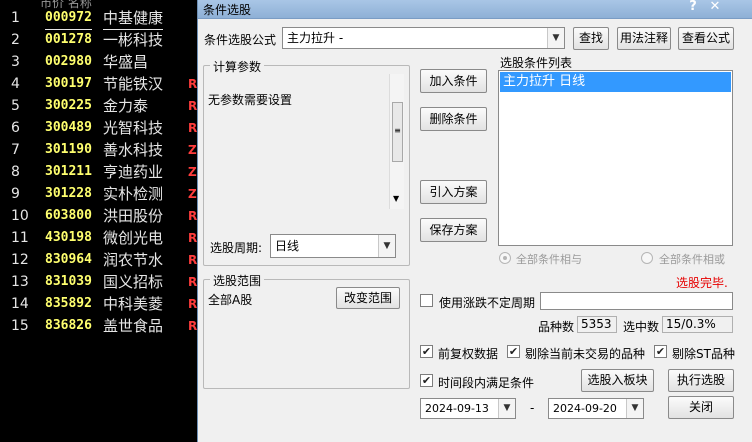  I want to click on stock-name: 润农节水, so click(133, 260).